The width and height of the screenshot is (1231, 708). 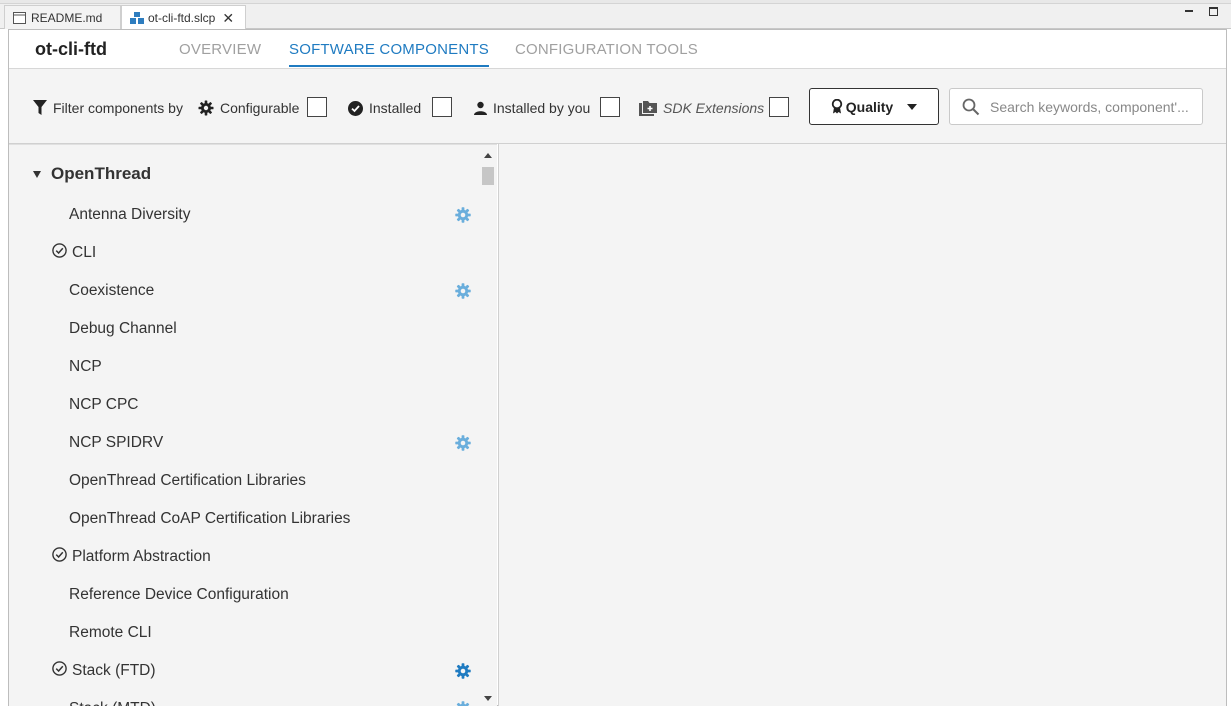 What do you see at coordinates (317, 107) in the screenshot?
I see `configurable-checkbox` at bounding box center [317, 107].